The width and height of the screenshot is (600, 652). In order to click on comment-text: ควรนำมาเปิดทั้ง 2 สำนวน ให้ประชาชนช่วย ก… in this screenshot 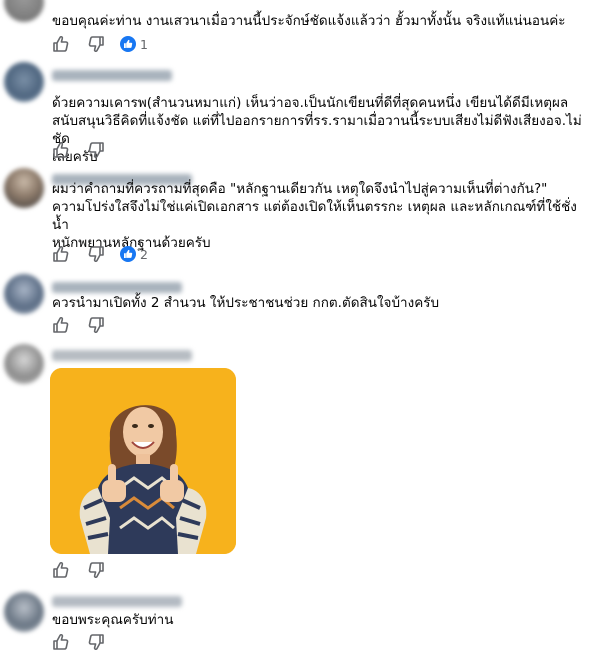, I will do `click(246, 303)`.